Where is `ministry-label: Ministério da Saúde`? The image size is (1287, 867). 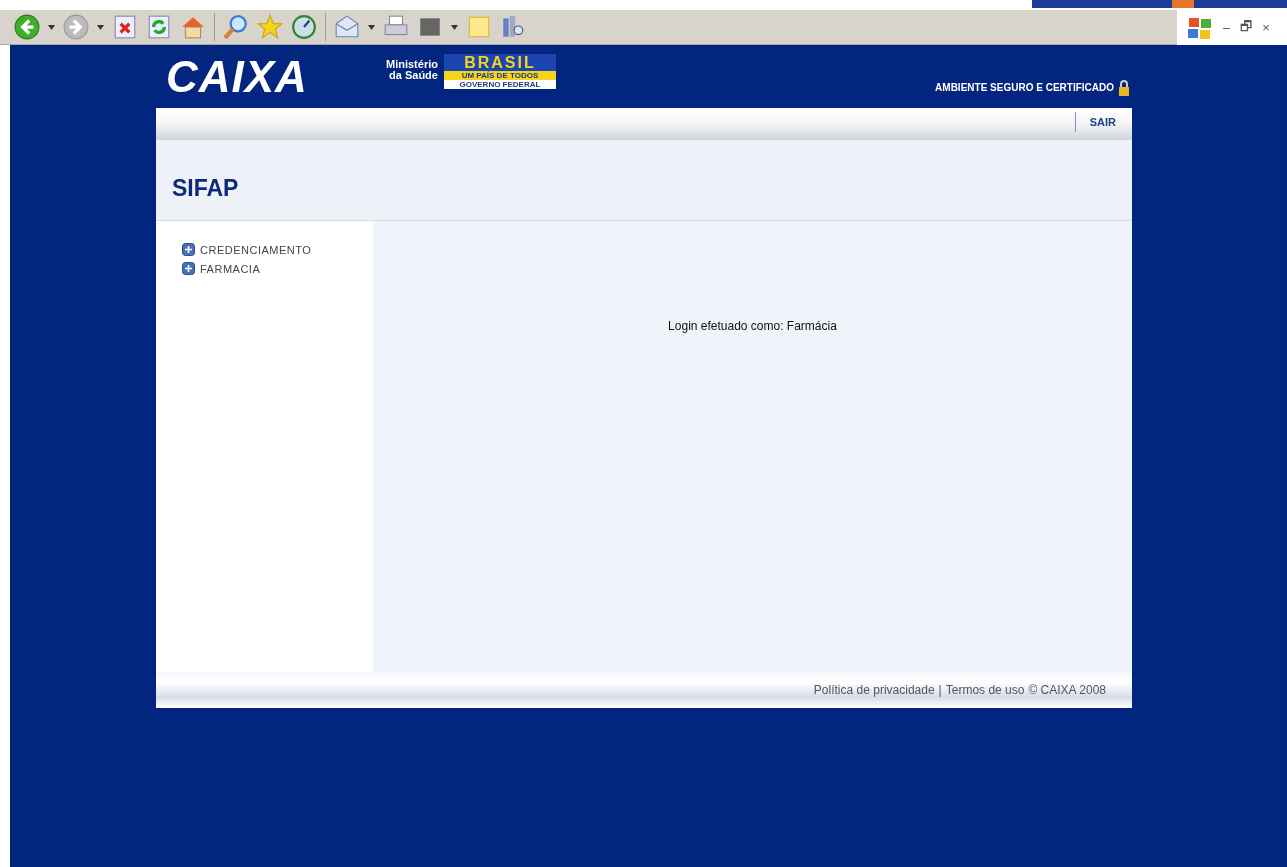
ministry-label: Ministério da Saúde is located at coordinates (412, 69).